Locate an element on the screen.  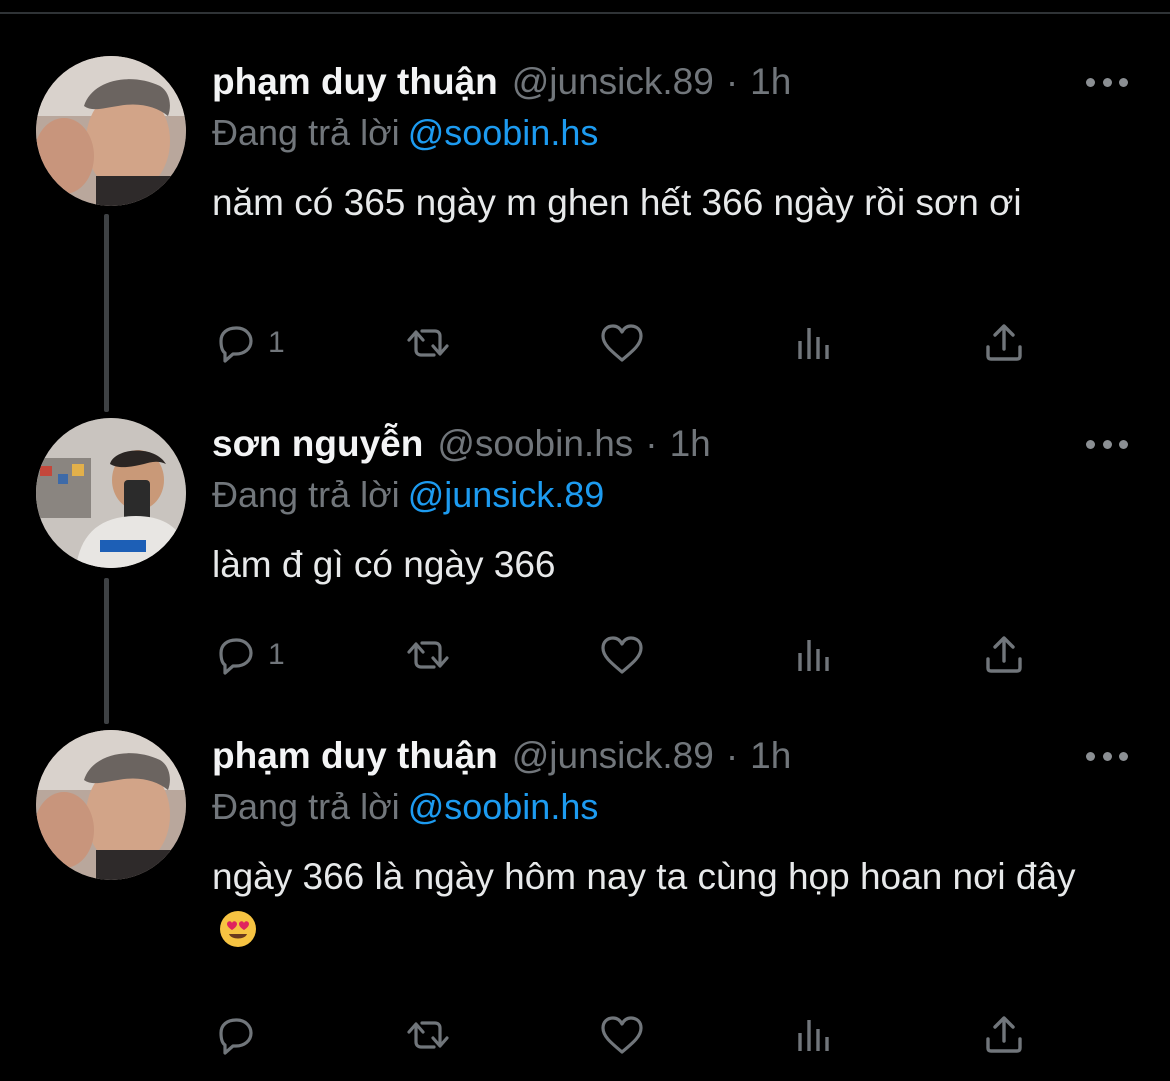
tweet-header: sơn nguyễn @soobin.hs · 1h is located at coordinates (461, 444).